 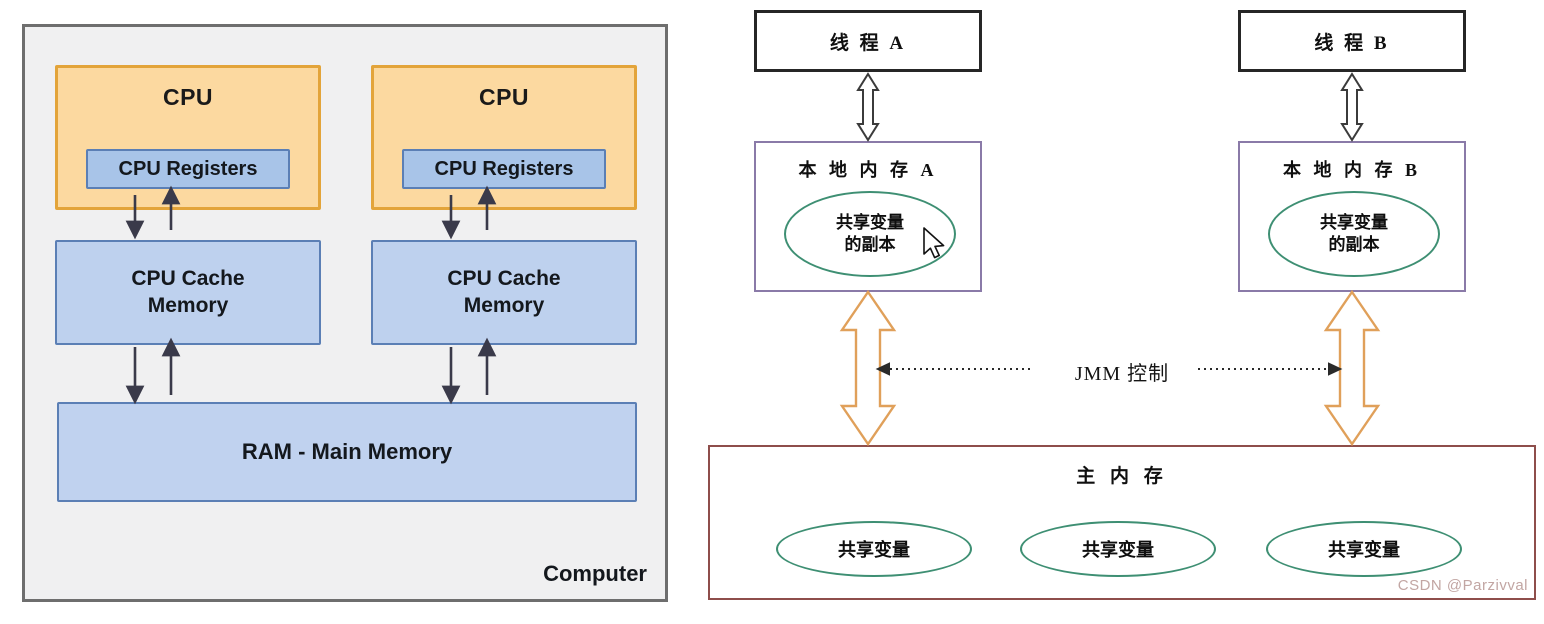 I want to click on local-memory-box-b: 本 地 内 存 B 共享变量 的副本, so click(x=1352, y=216).